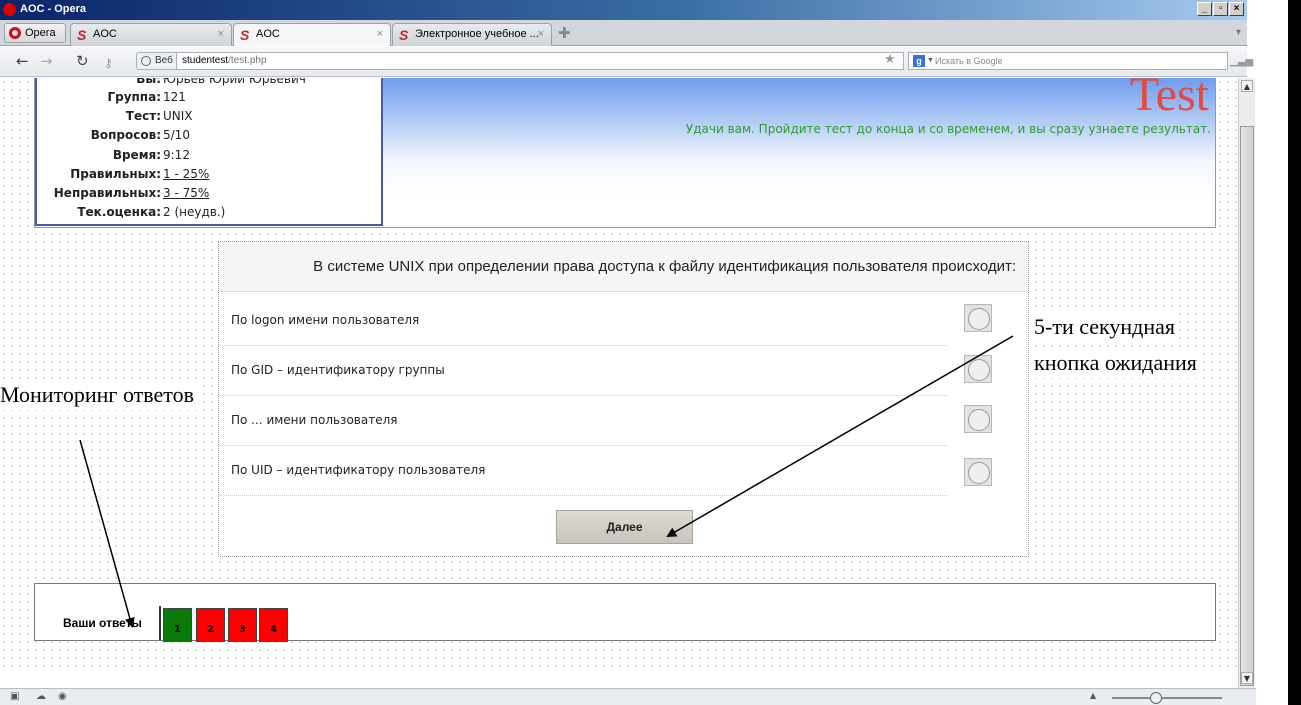  I want to click on answer-option: По logon имени пользователя, so click(583, 321).